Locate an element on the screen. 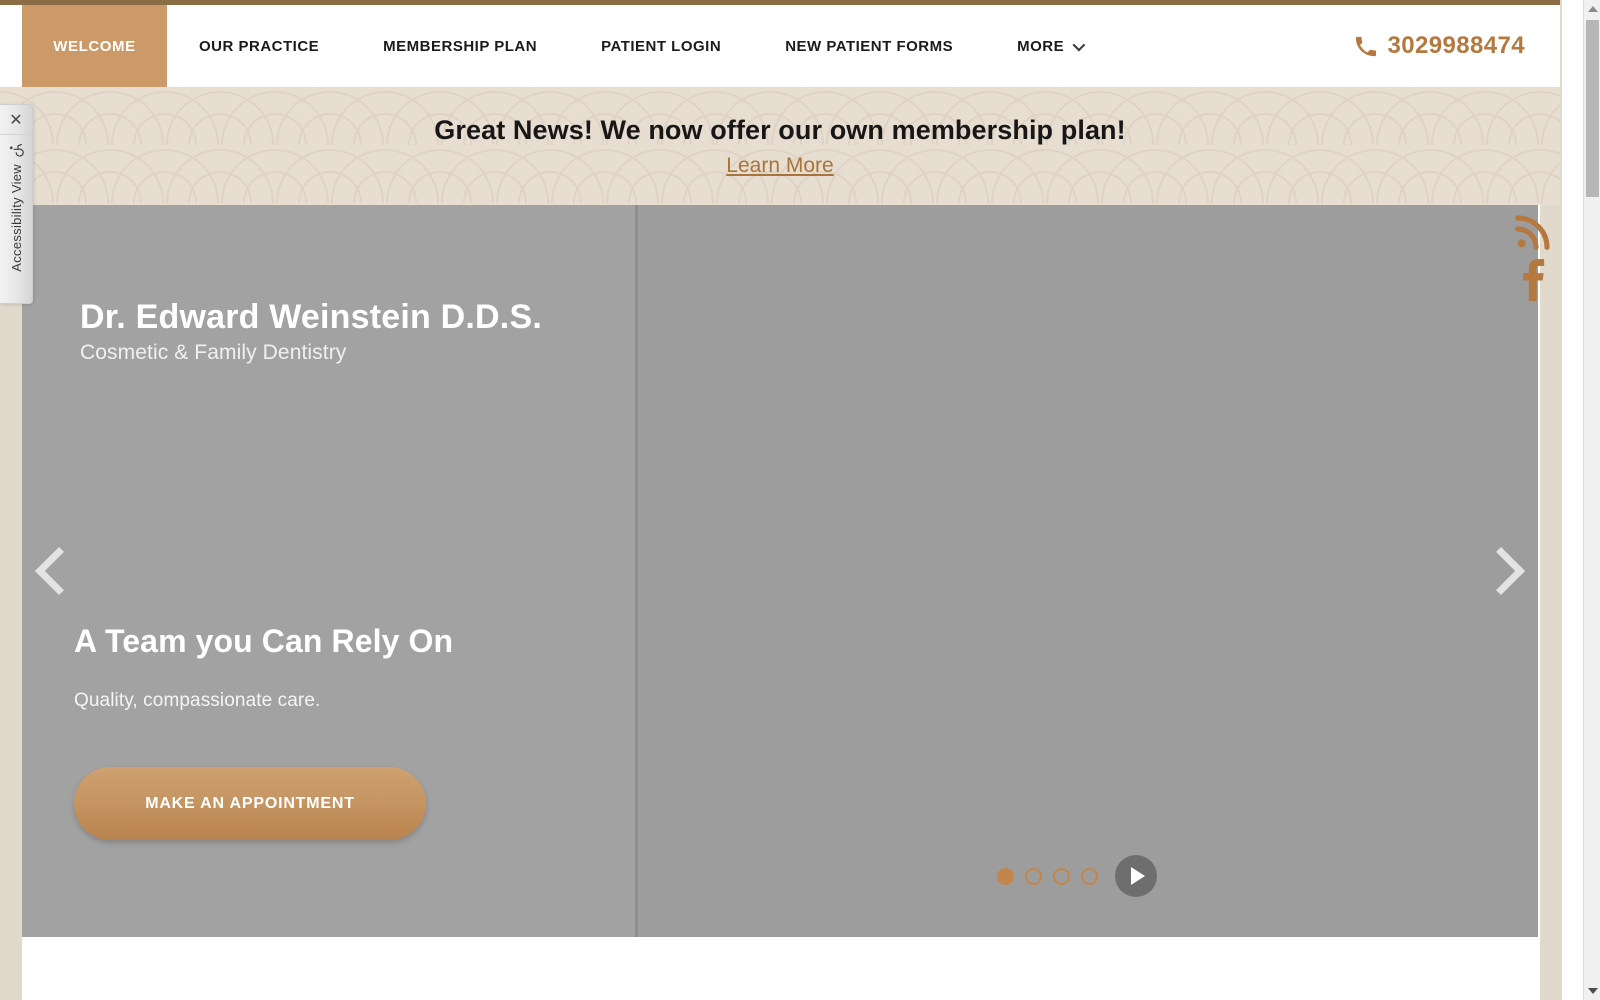  chevron-down-icon is located at coordinates (1079, 44).